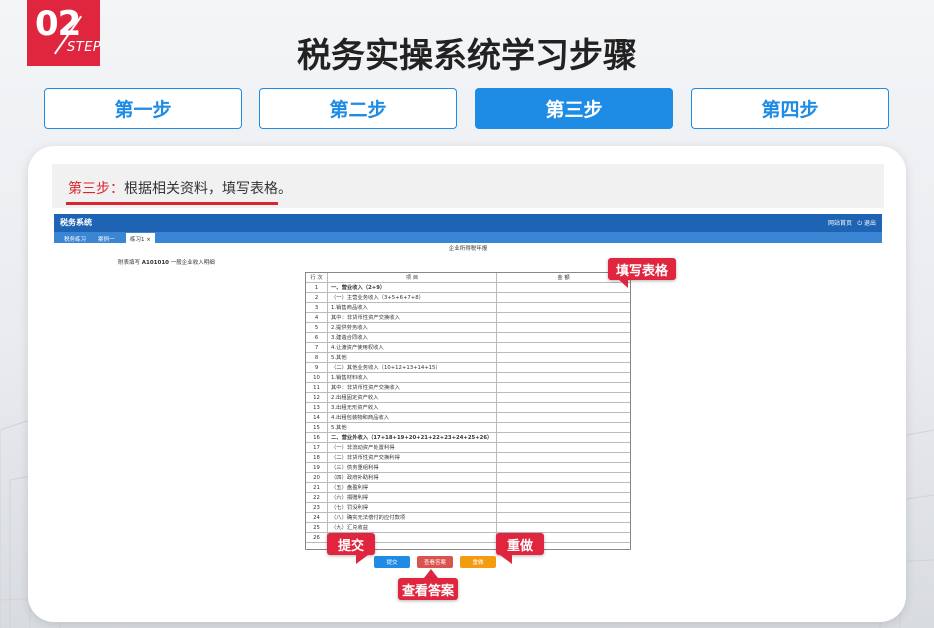  Describe the element at coordinates (208, 189) in the screenshot. I see `instruction-body: 根据相关资料，填写表格。` at that location.